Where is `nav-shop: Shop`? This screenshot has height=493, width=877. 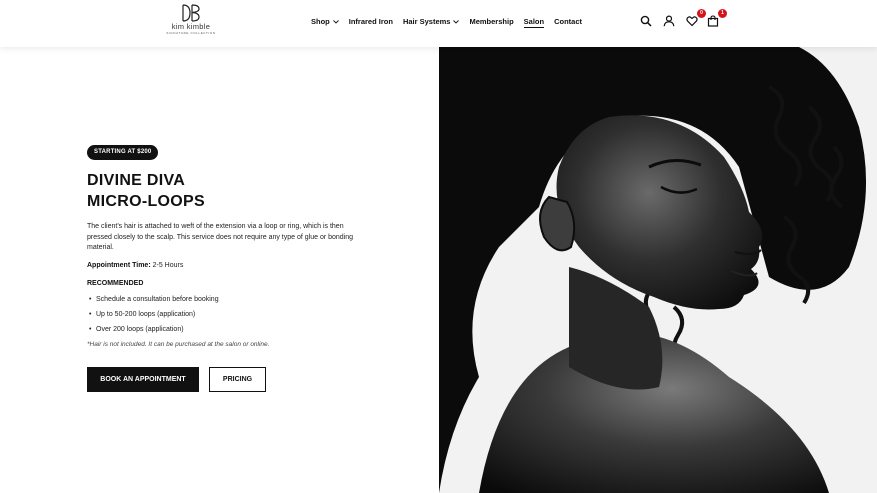
nav-shop: Shop is located at coordinates (325, 21).